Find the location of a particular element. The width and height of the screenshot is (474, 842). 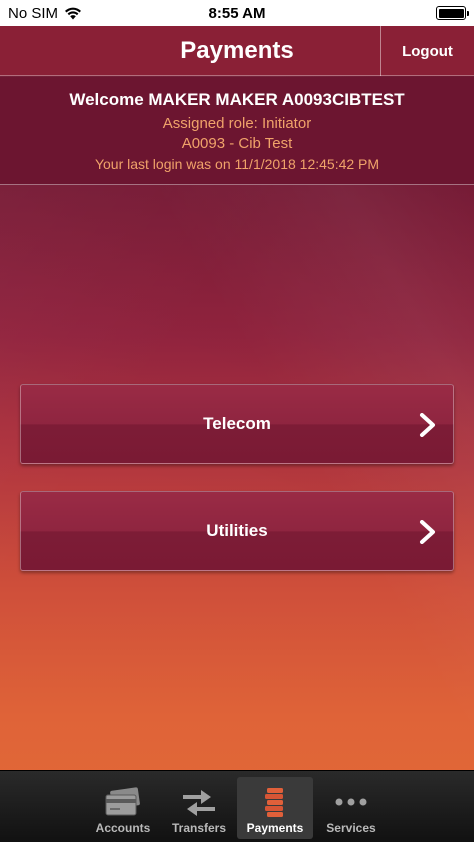

utilities-label: Utilities is located at coordinates (237, 530).